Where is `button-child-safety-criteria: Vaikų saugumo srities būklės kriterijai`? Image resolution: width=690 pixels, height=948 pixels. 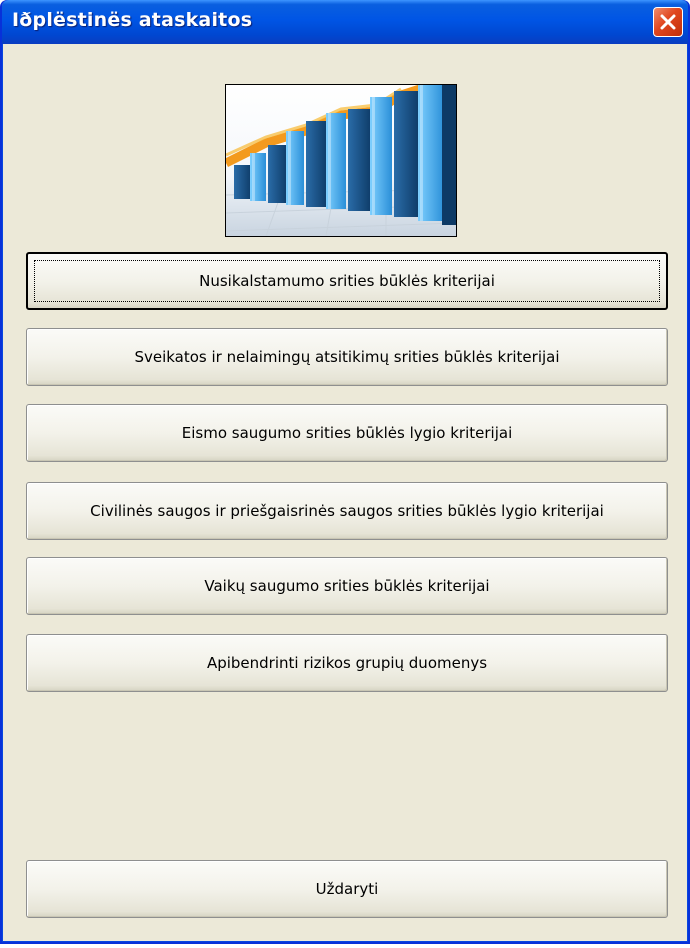
button-child-safety-criteria: Vaikų saugumo srities būklės kriterijai is located at coordinates (347, 586).